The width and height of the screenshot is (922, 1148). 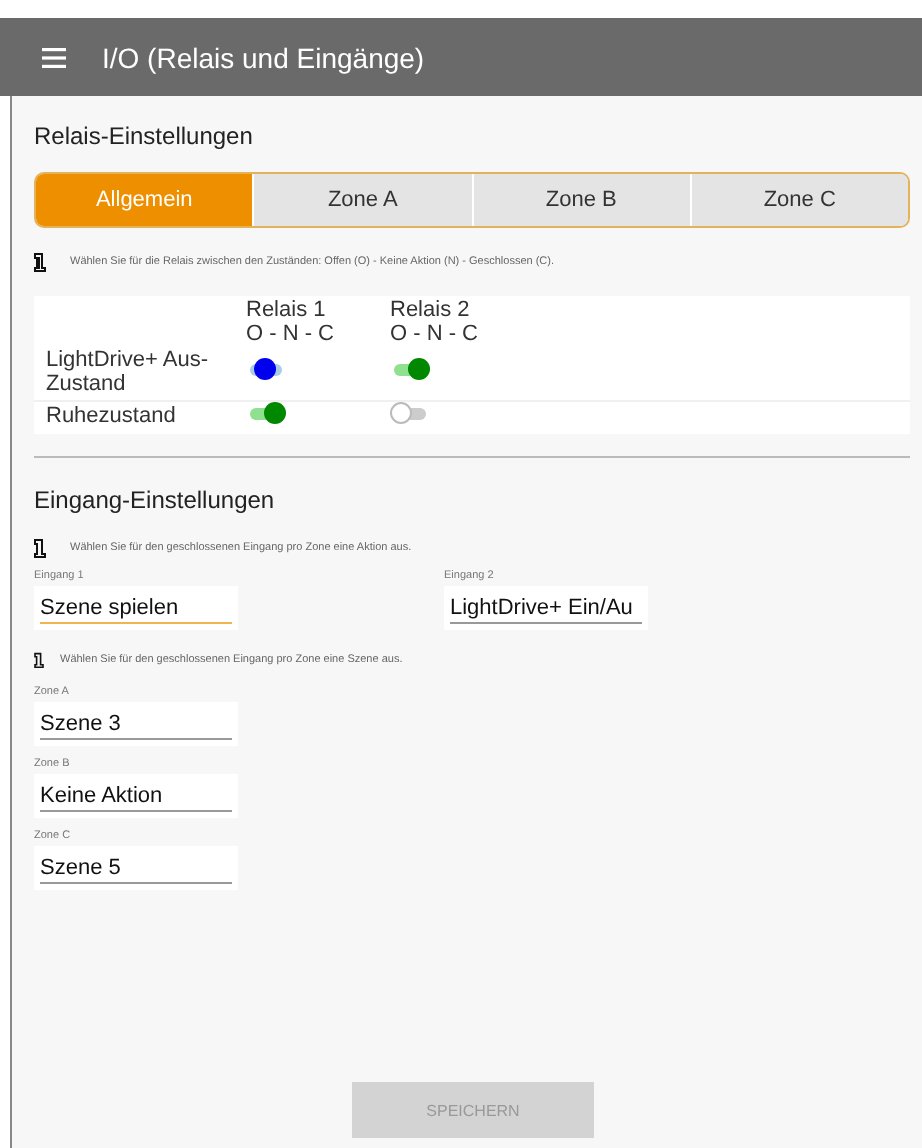 What do you see at coordinates (798, 200) in the screenshot?
I see `tab: Zone C` at bounding box center [798, 200].